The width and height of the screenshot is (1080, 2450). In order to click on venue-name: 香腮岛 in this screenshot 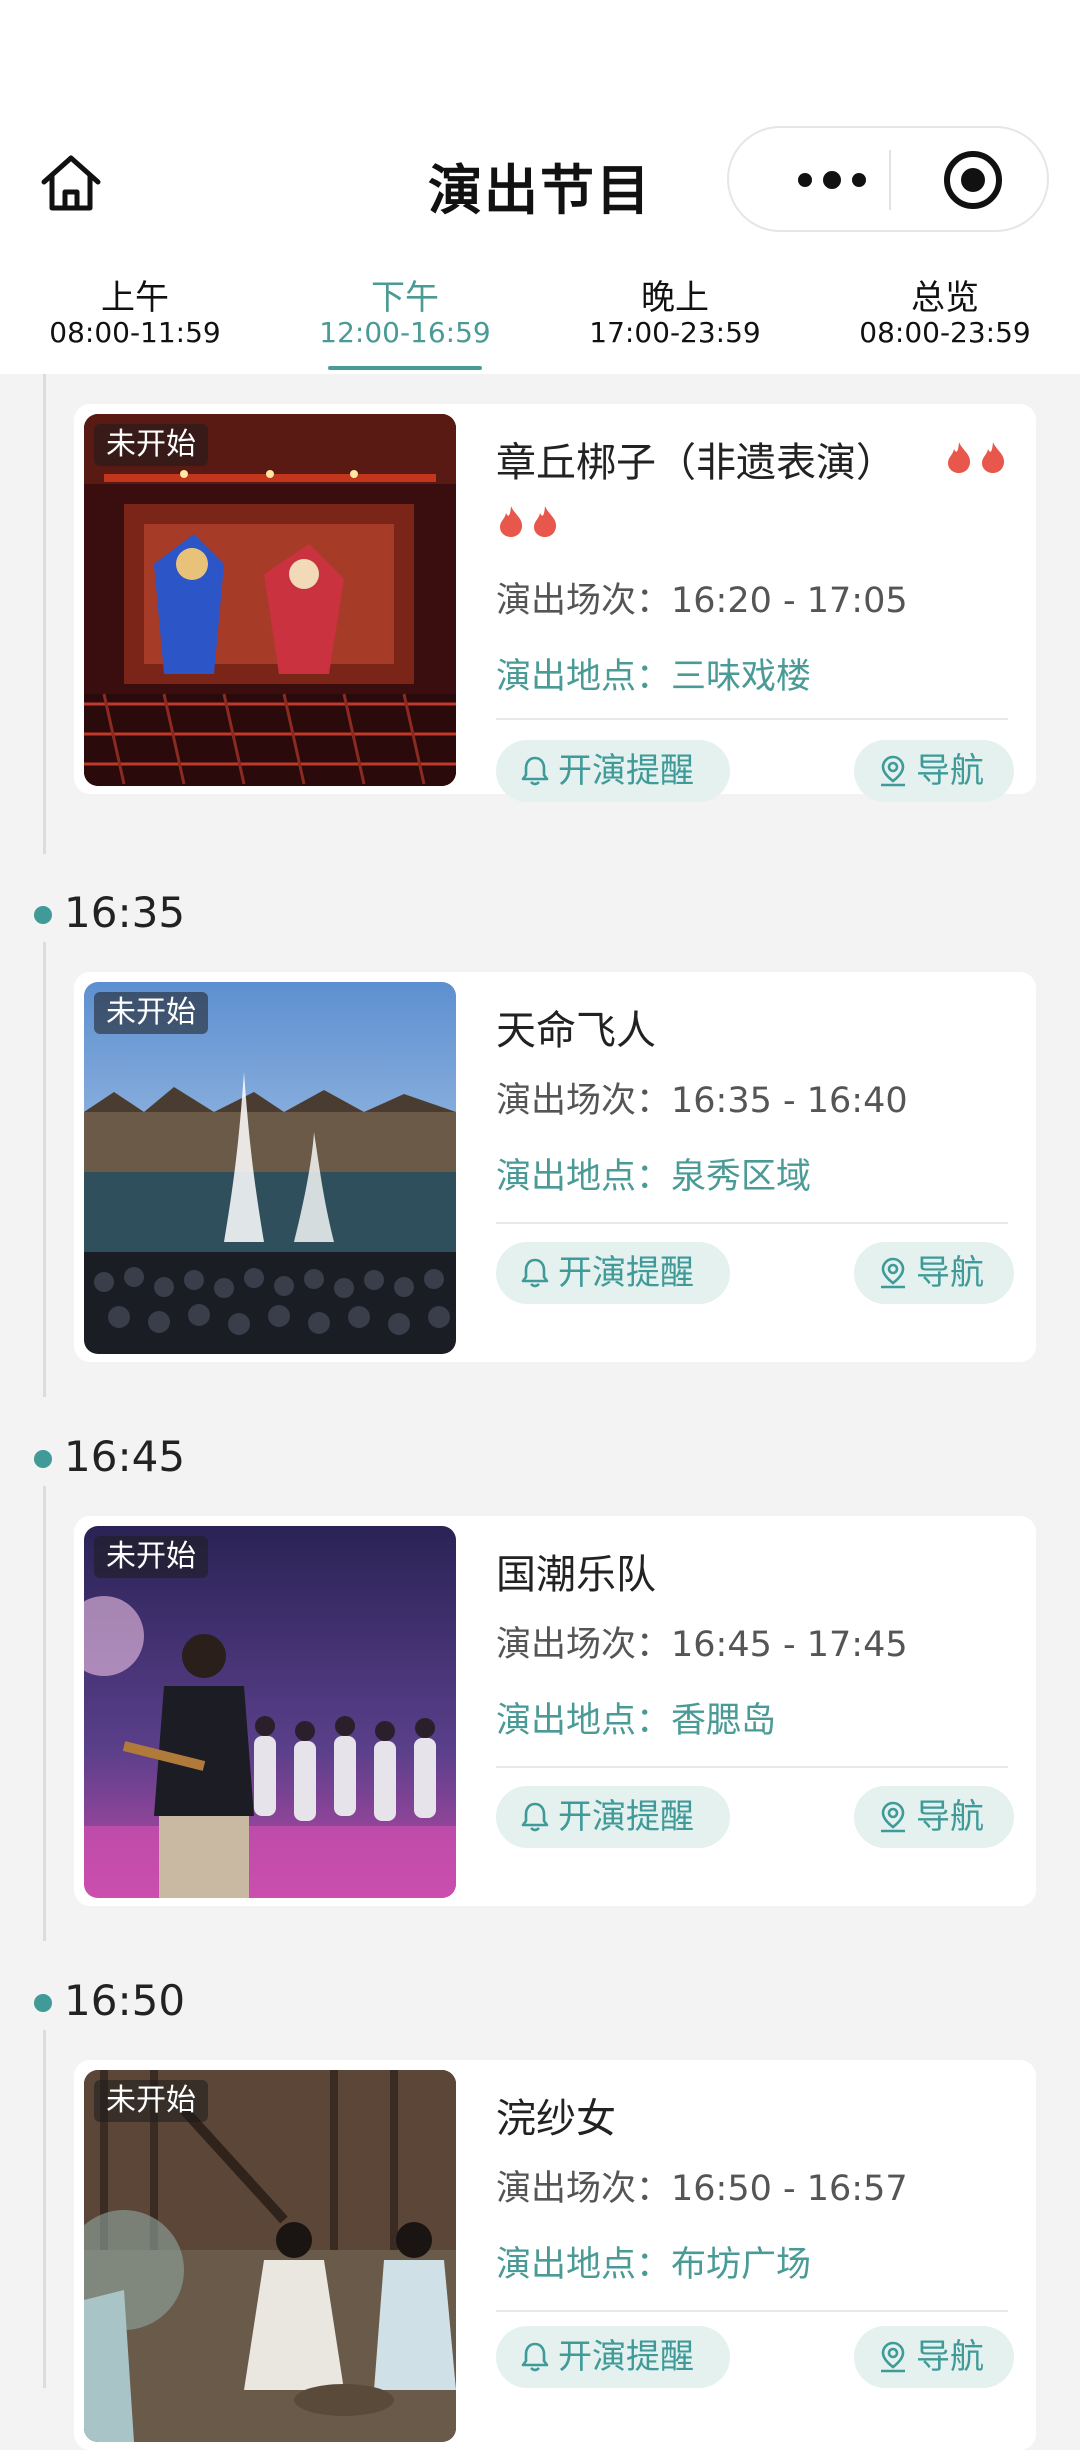, I will do `click(724, 1721)`.